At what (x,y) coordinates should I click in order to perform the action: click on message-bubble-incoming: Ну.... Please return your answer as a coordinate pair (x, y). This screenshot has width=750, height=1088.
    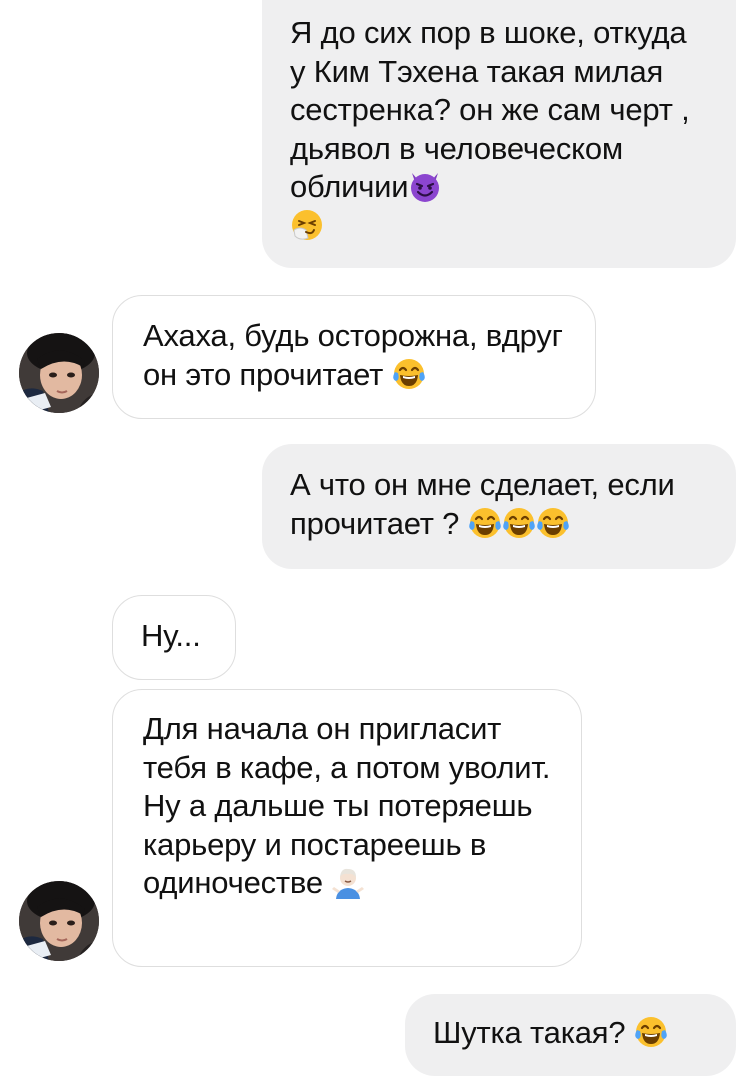
    Looking at the image, I should click on (174, 637).